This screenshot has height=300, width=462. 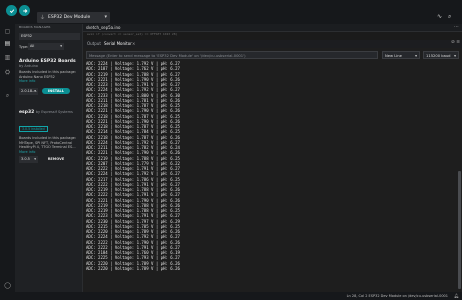 I want to click on library-icon: ▥, so click(x=7, y=57).